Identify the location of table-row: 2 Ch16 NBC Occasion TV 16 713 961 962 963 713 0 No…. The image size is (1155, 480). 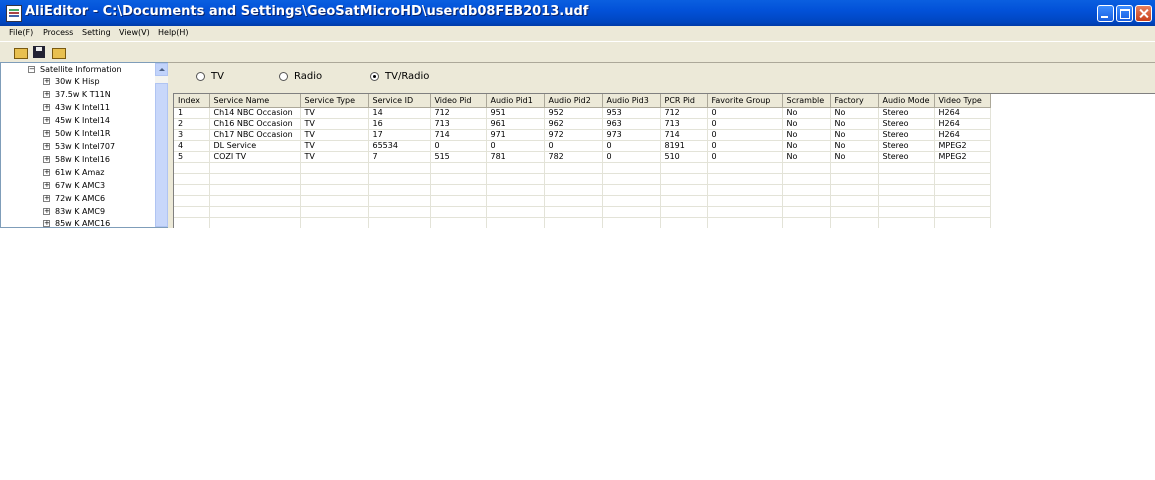
(582, 124).